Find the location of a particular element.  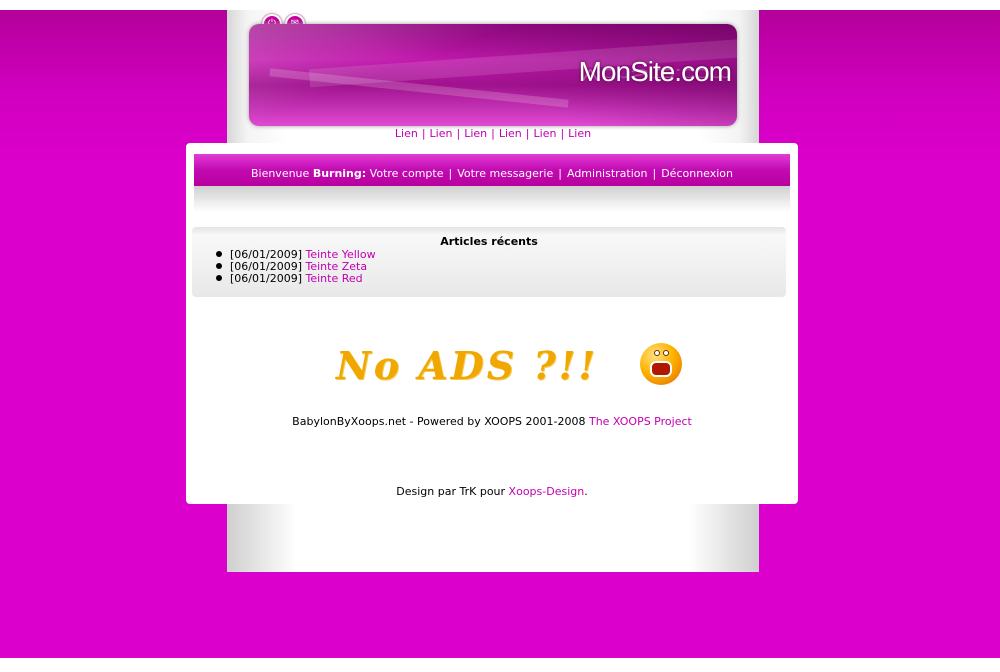

username: Burning: is located at coordinates (339, 173).